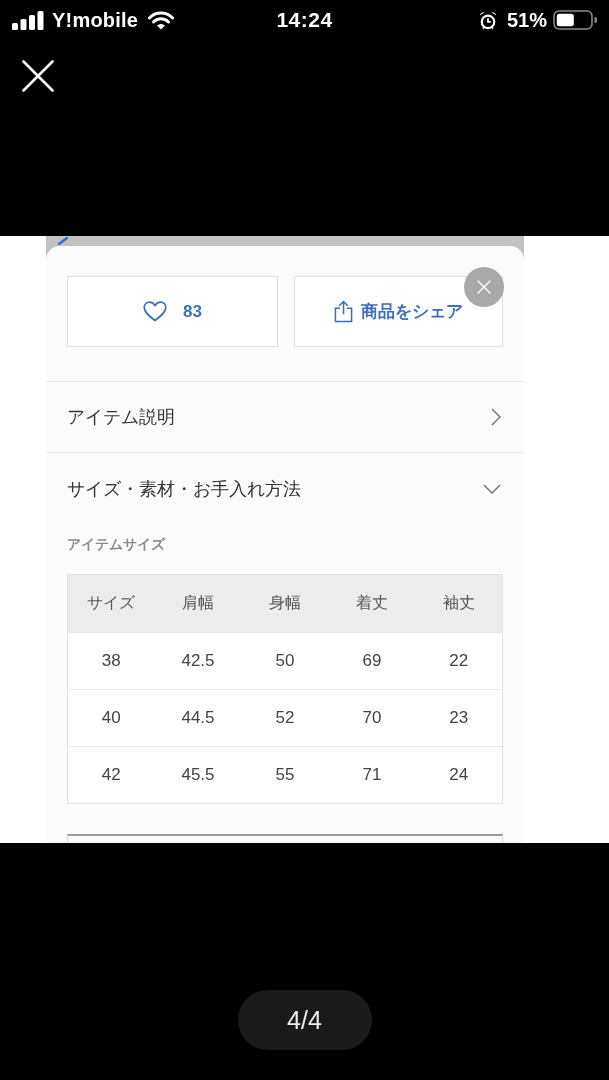 Image resolution: width=609 pixels, height=1080 pixels. Describe the element at coordinates (111, 603) in the screenshot. I see `column-header: サイズ` at that location.